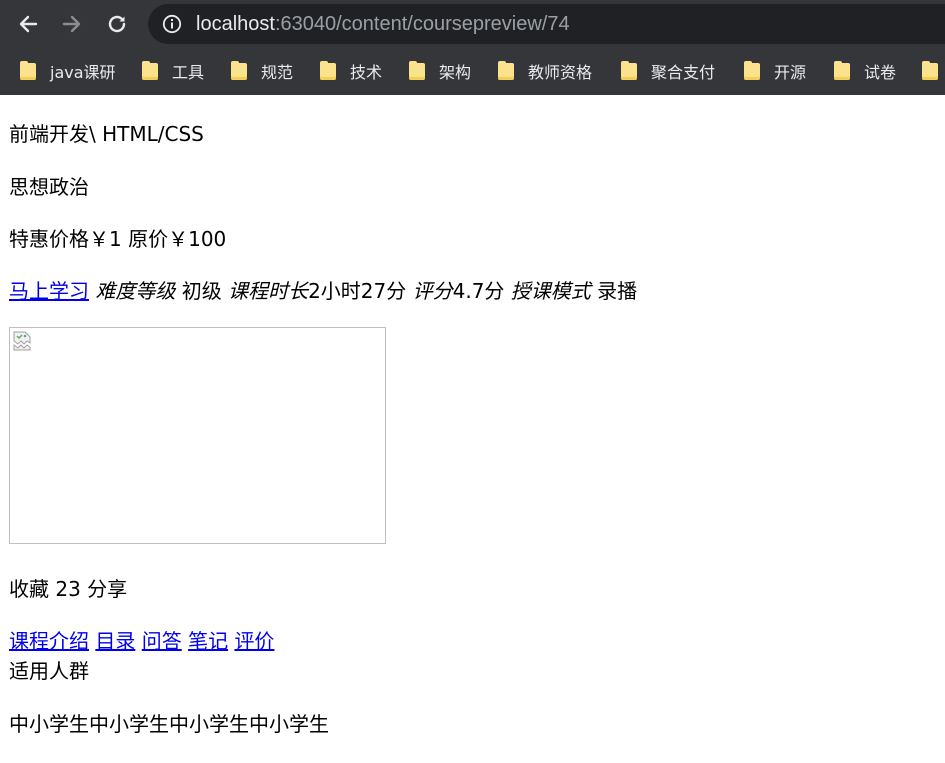 Image resolution: width=945 pixels, height=763 pixels. Describe the element at coordinates (49, 671) in the screenshot. I see `audience-heading: 适用人群` at that location.